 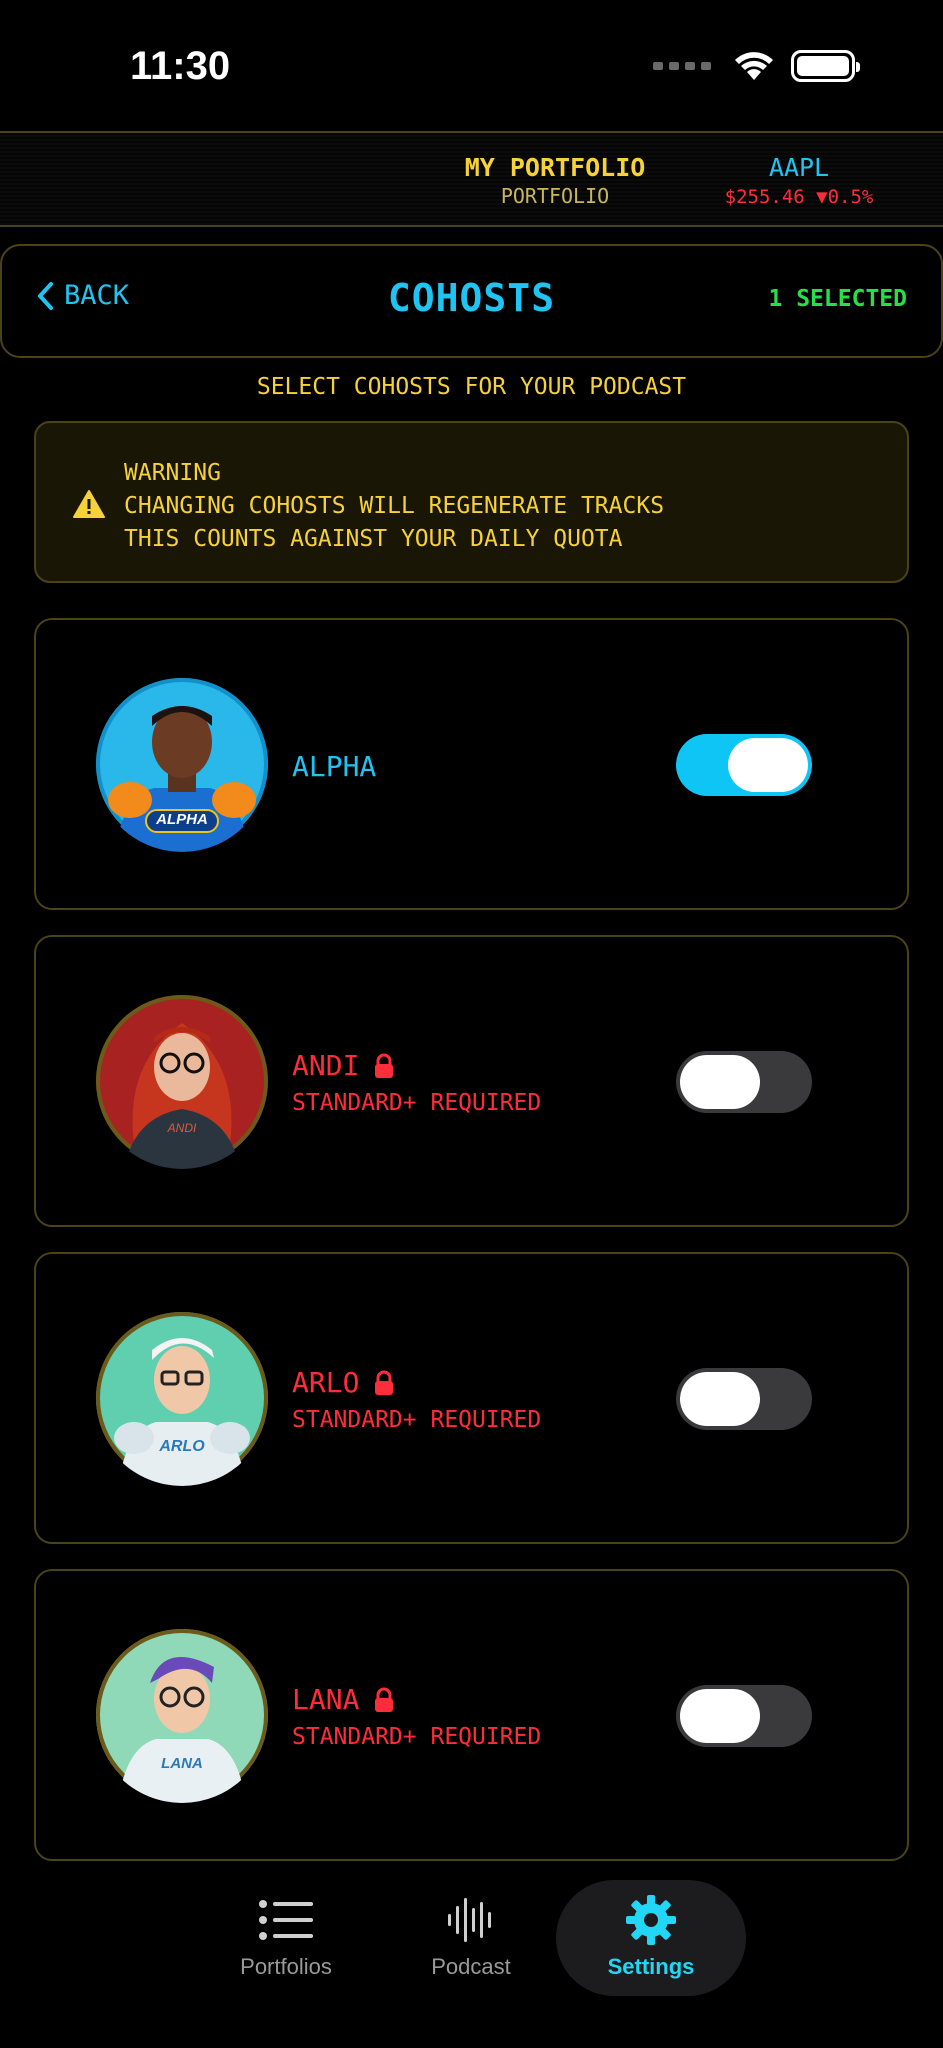 What do you see at coordinates (651, 1920) in the screenshot?
I see `gear-icon` at bounding box center [651, 1920].